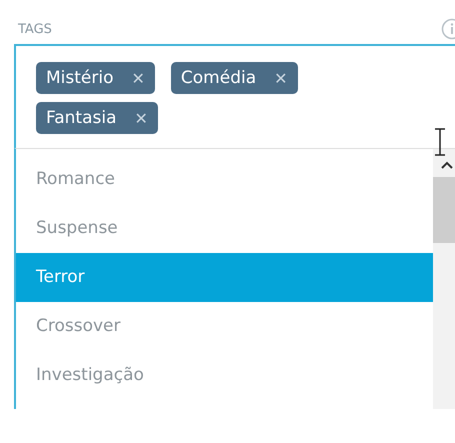 This screenshot has width=455, height=443. I want to click on chevron-up-icon, so click(447, 165).